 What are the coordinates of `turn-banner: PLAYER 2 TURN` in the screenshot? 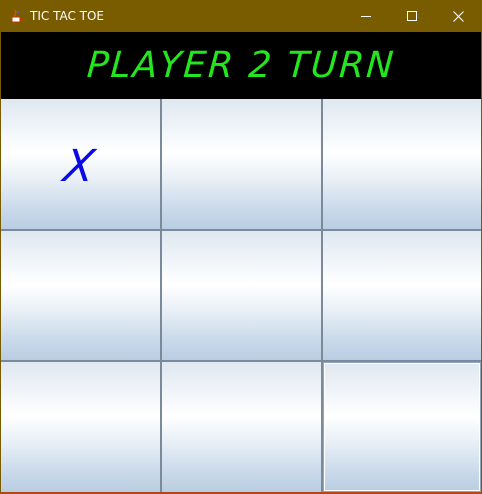 It's located at (241, 65).